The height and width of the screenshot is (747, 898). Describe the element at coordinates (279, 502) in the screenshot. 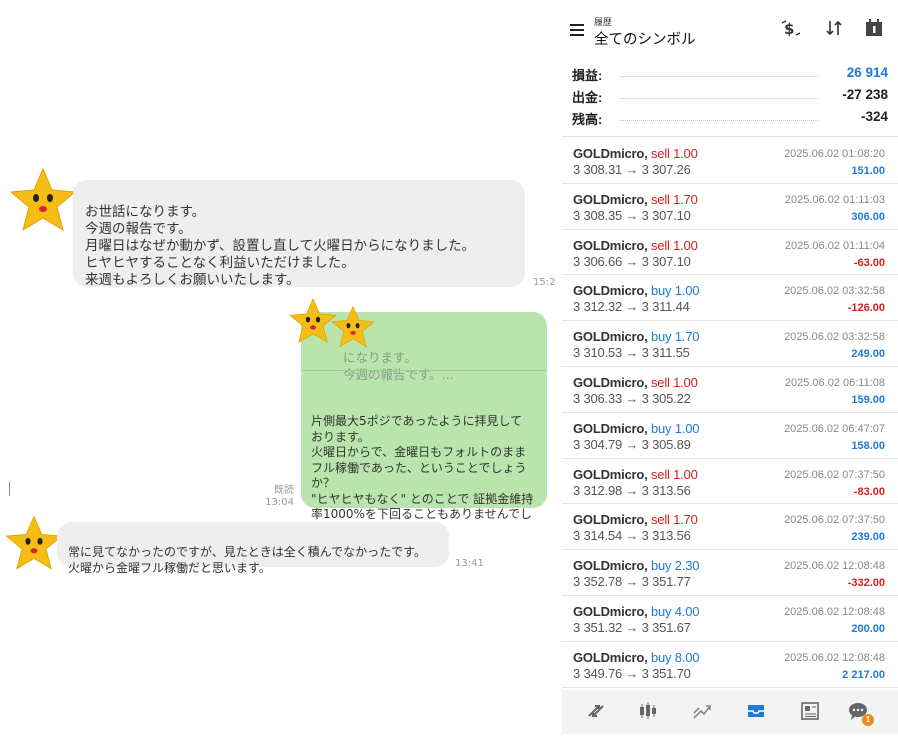

I see `message-time: 13:04` at that location.